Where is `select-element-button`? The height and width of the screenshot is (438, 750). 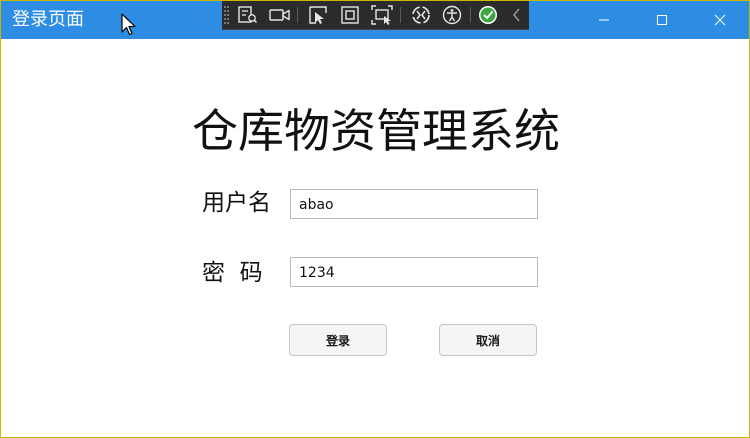
select-element-button is located at coordinates (318, 15).